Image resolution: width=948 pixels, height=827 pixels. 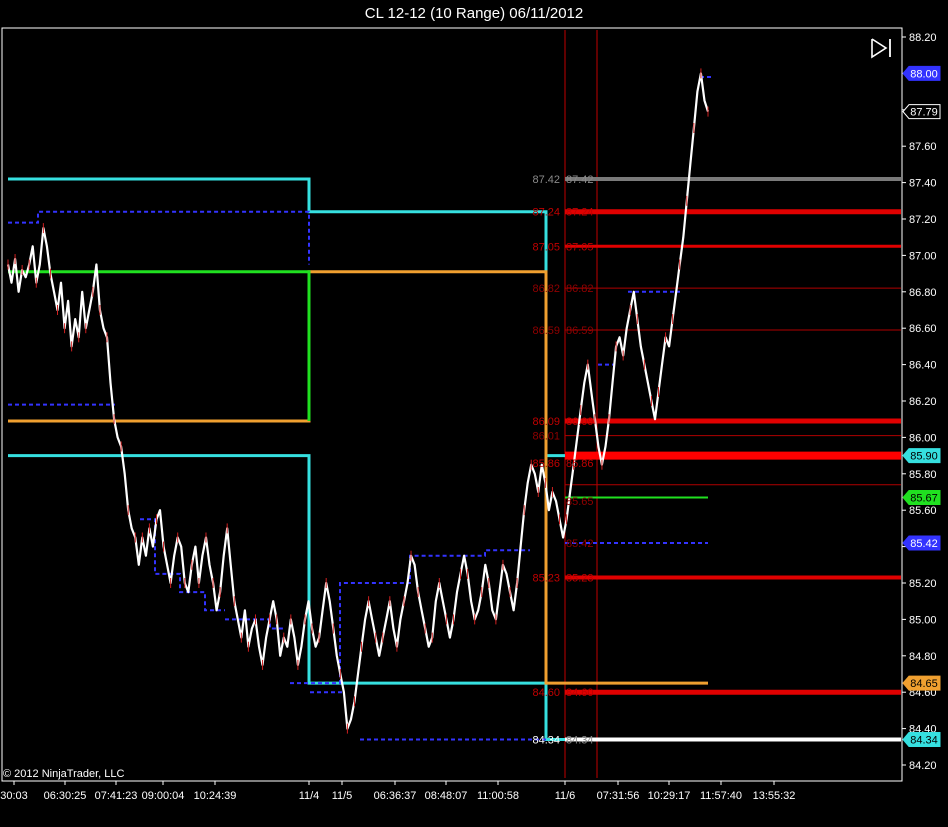 What do you see at coordinates (159, 346) in the screenshot?
I see `level-open-green-line` at bounding box center [159, 346].